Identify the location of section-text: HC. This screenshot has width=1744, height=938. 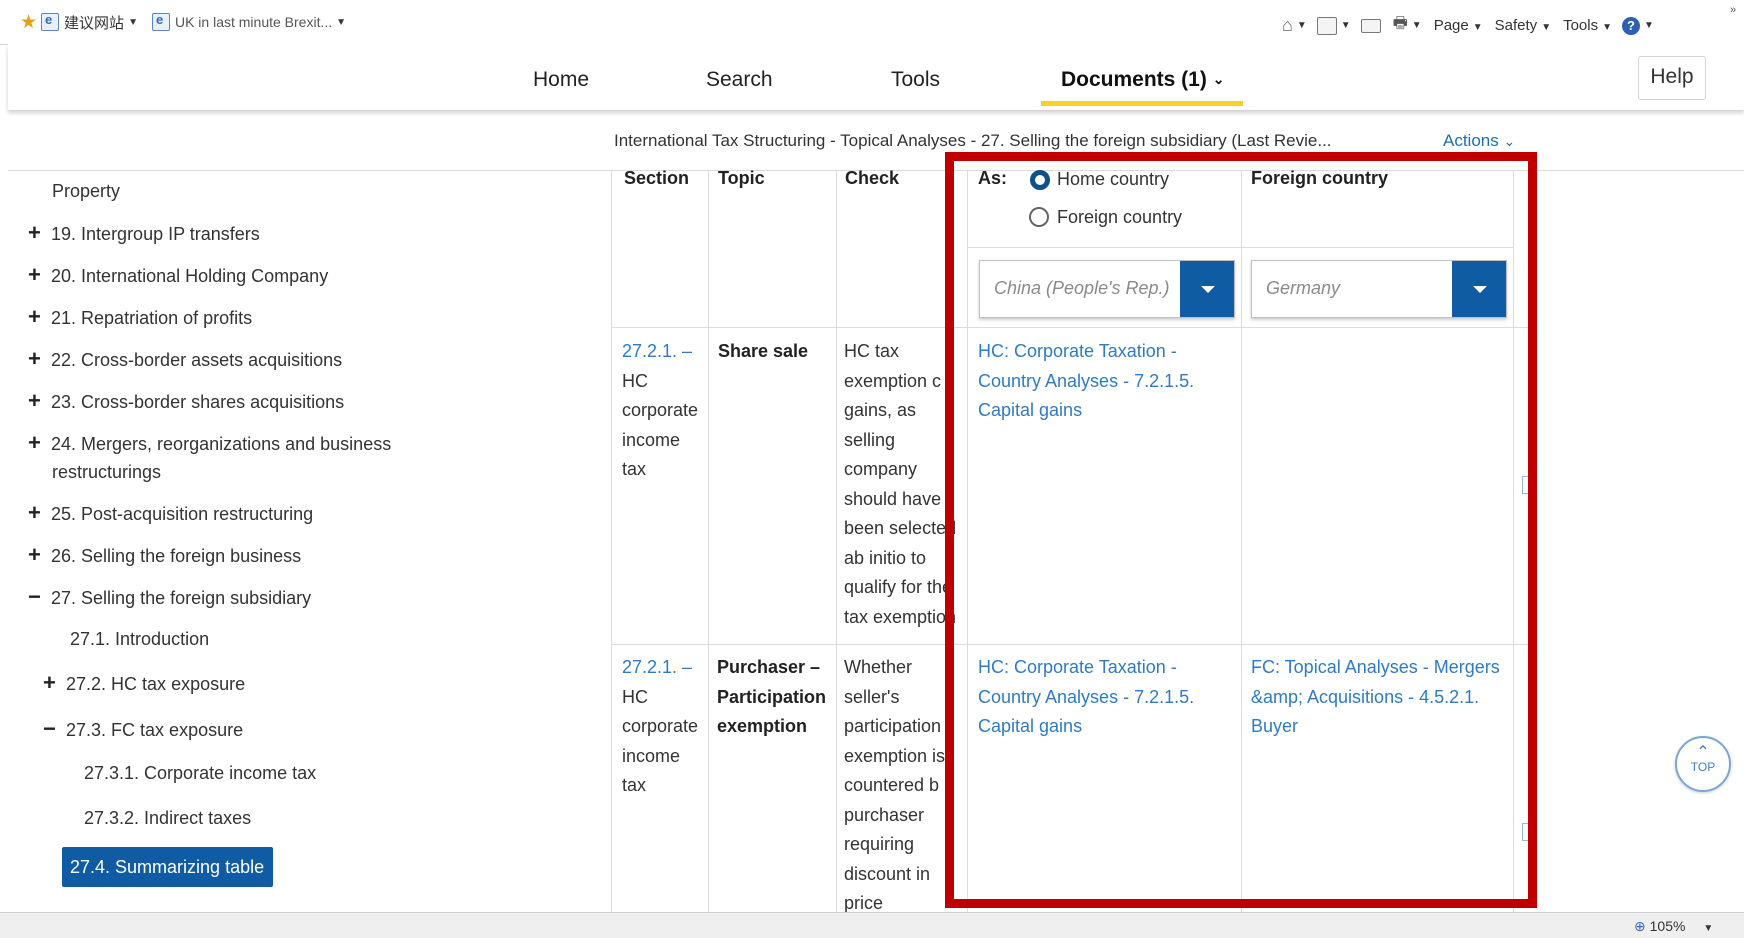
(635, 696).